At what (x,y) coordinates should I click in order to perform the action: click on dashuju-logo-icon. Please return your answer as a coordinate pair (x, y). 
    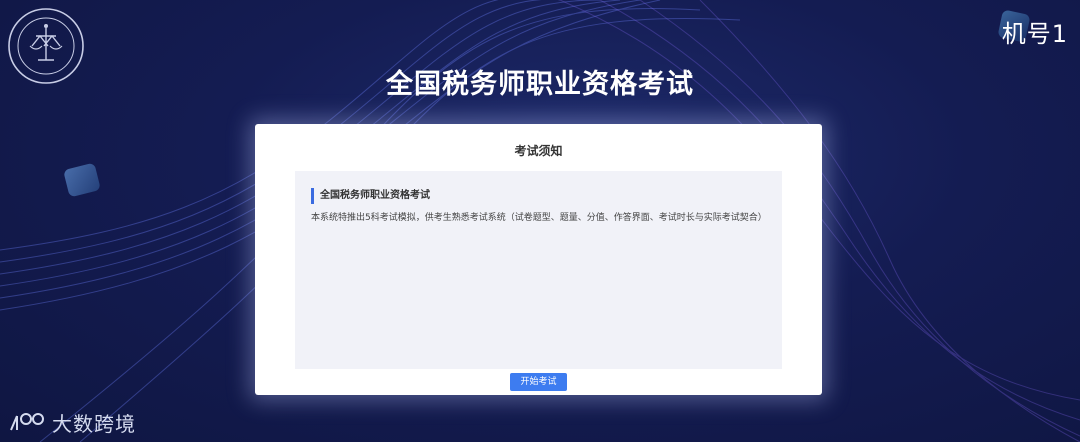
    Looking at the image, I should click on (27, 421).